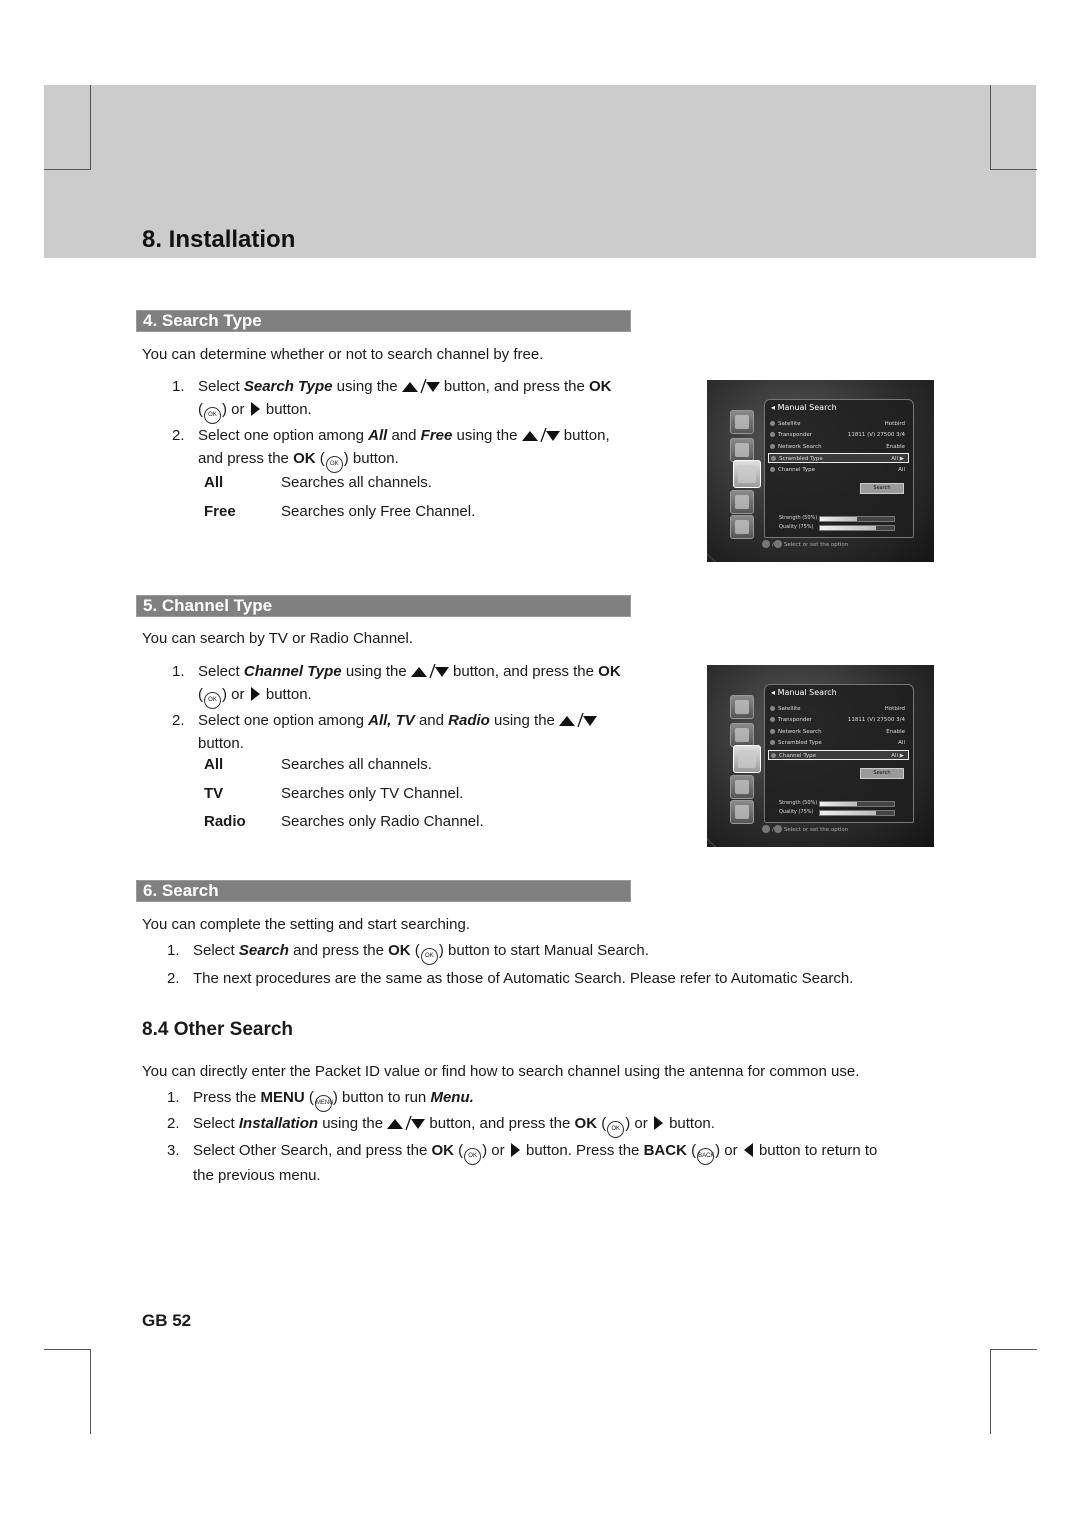  Describe the element at coordinates (383, 891) in the screenshot. I see `section-heading-search: 6. Search` at that location.